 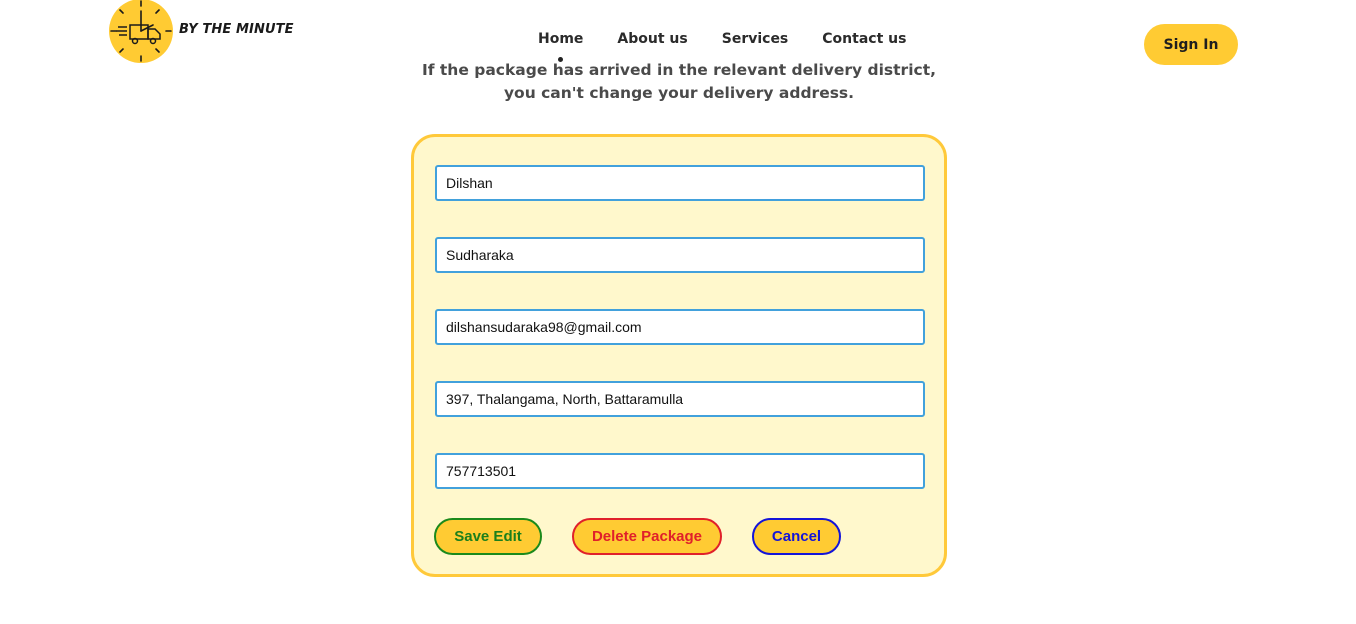 I want to click on save-edit-button: Save Edit, so click(x=488, y=536).